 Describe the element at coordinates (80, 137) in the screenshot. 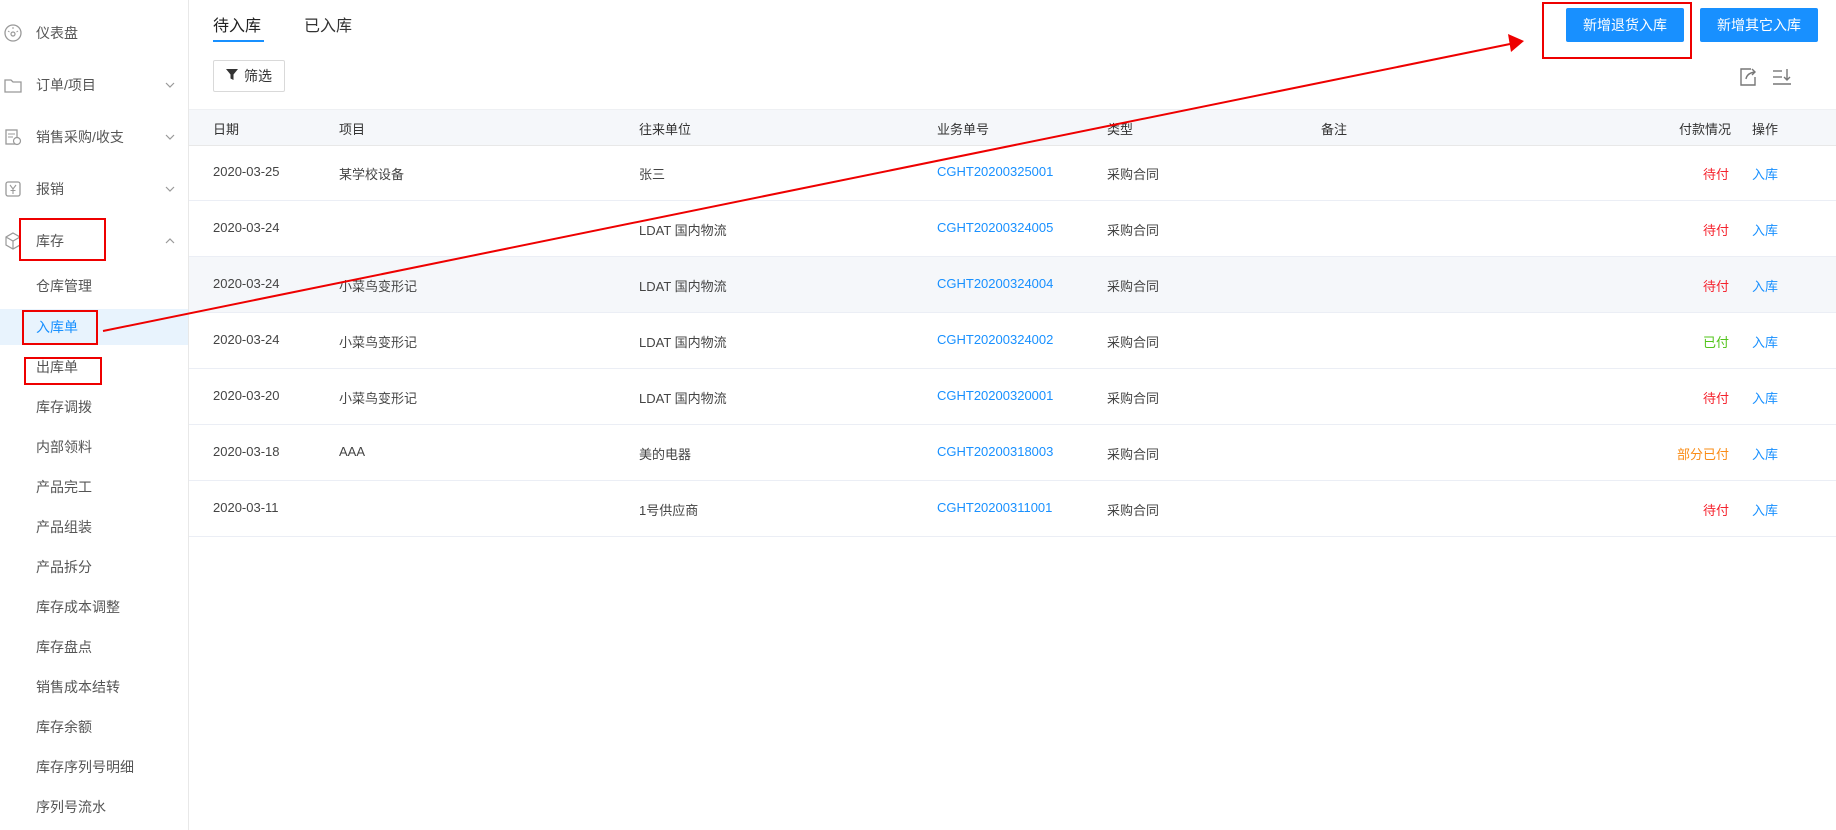

I see `sidebar-item-label: 销售采购/收支` at that location.